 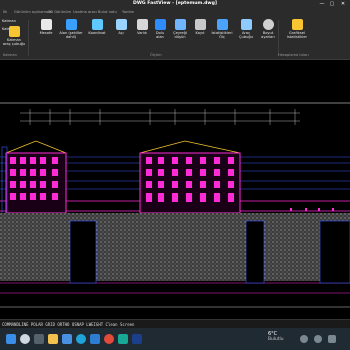 What do you see at coordinates (14, 31) in the screenshot?
I see `layers-icon` at bounding box center [14, 31].